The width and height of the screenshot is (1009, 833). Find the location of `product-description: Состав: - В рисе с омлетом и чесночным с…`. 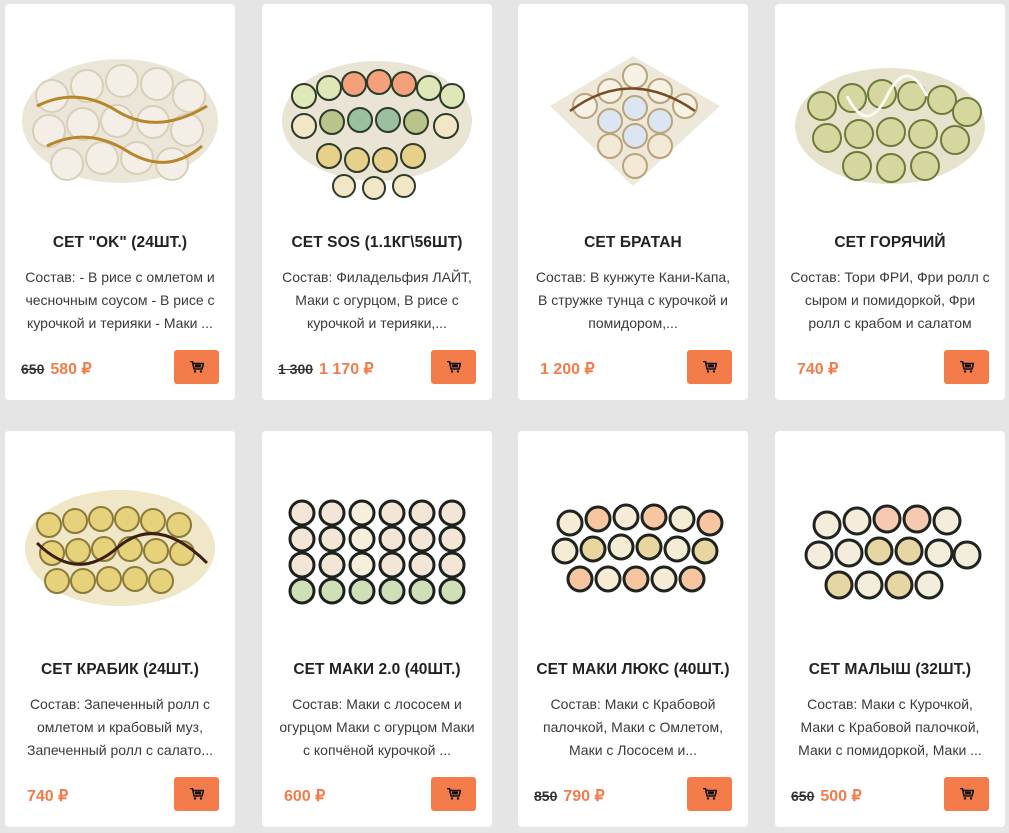

product-description: Состав: - В рисе с омлетом и чесночным с… is located at coordinates (120, 300).